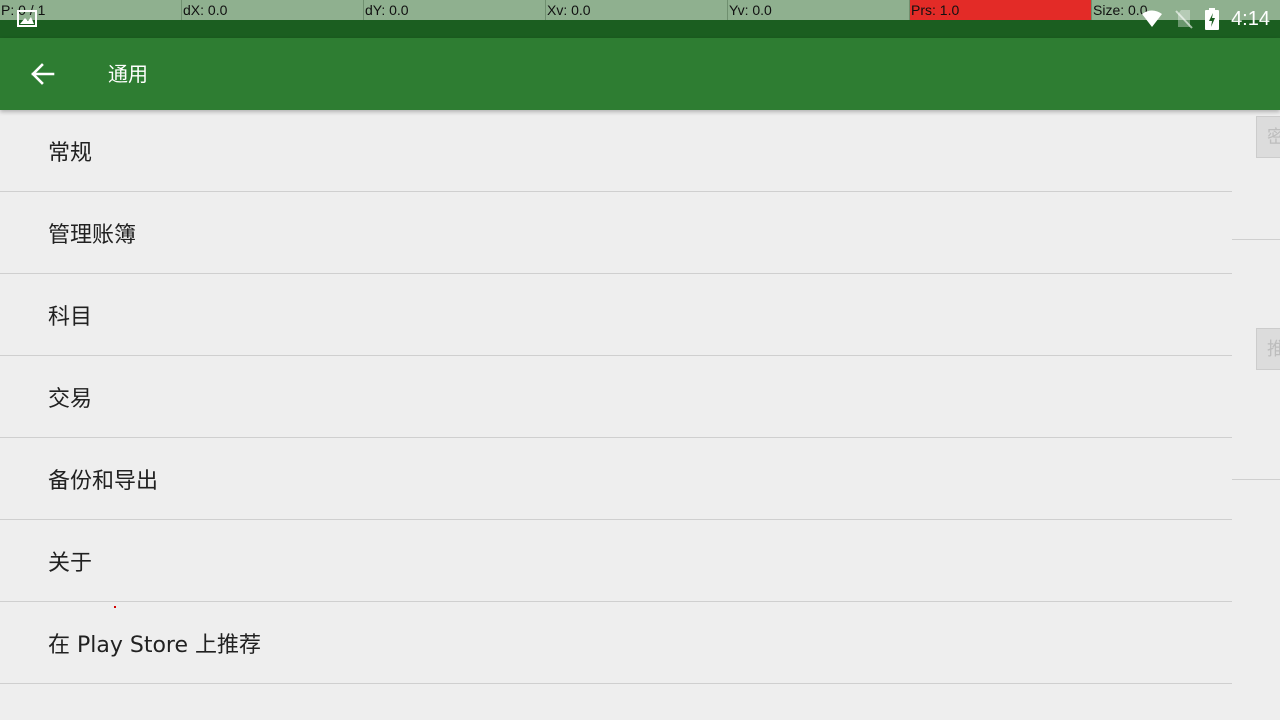 The image size is (1280, 720). What do you see at coordinates (70, 317) in the screenshot?
I see `settings-item-label: 科目` at bounding box center [70, 317].